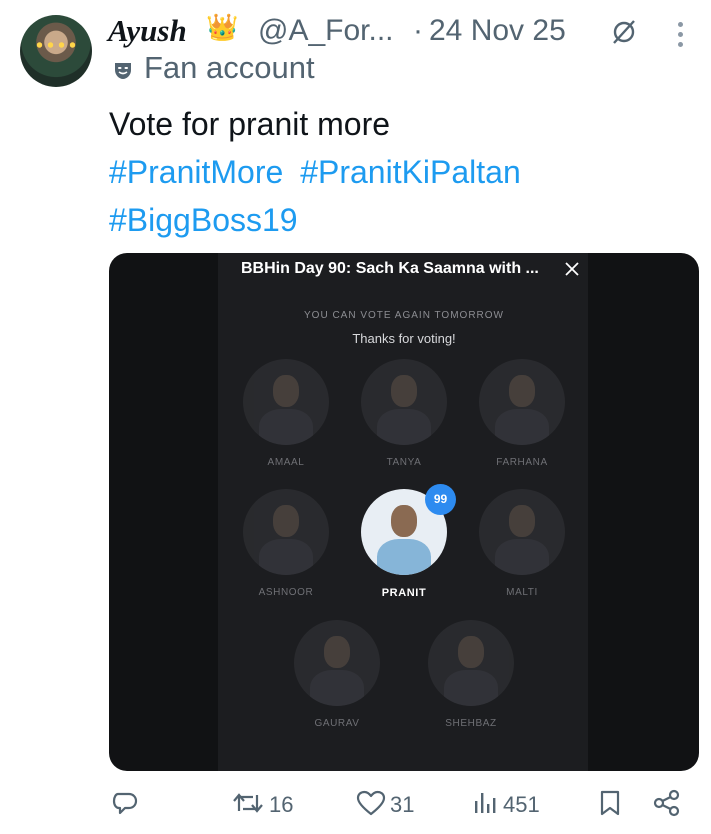  I want to click on candidate-amaal: AMAAL, so click(286, 413).